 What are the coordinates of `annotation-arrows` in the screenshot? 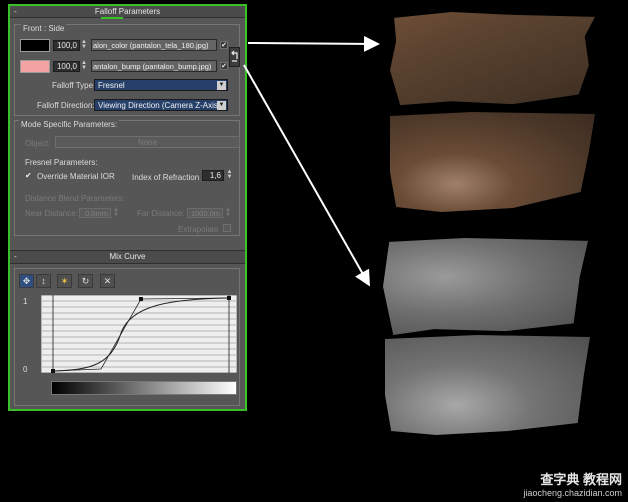 It's located at (311, 161).